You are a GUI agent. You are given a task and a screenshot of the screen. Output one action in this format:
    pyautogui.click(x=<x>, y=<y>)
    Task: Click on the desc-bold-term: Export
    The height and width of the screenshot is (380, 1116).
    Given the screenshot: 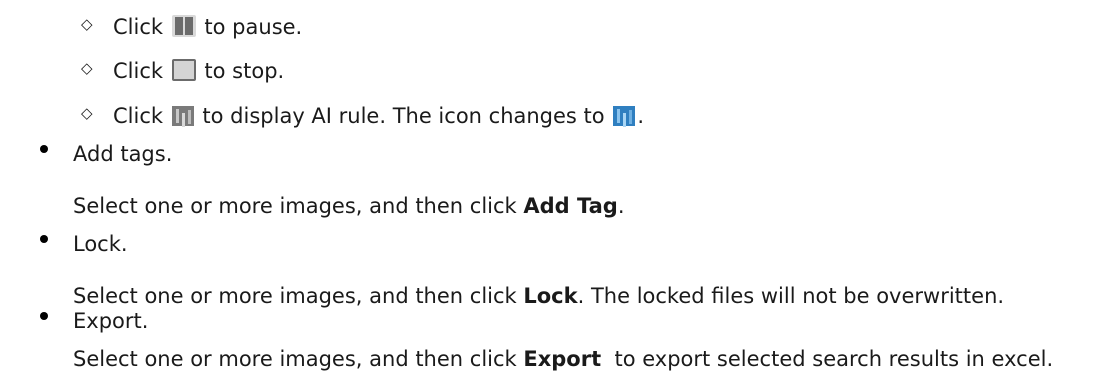 What is the action you would take?
    pyautogui.click(x=562, y=359)
    